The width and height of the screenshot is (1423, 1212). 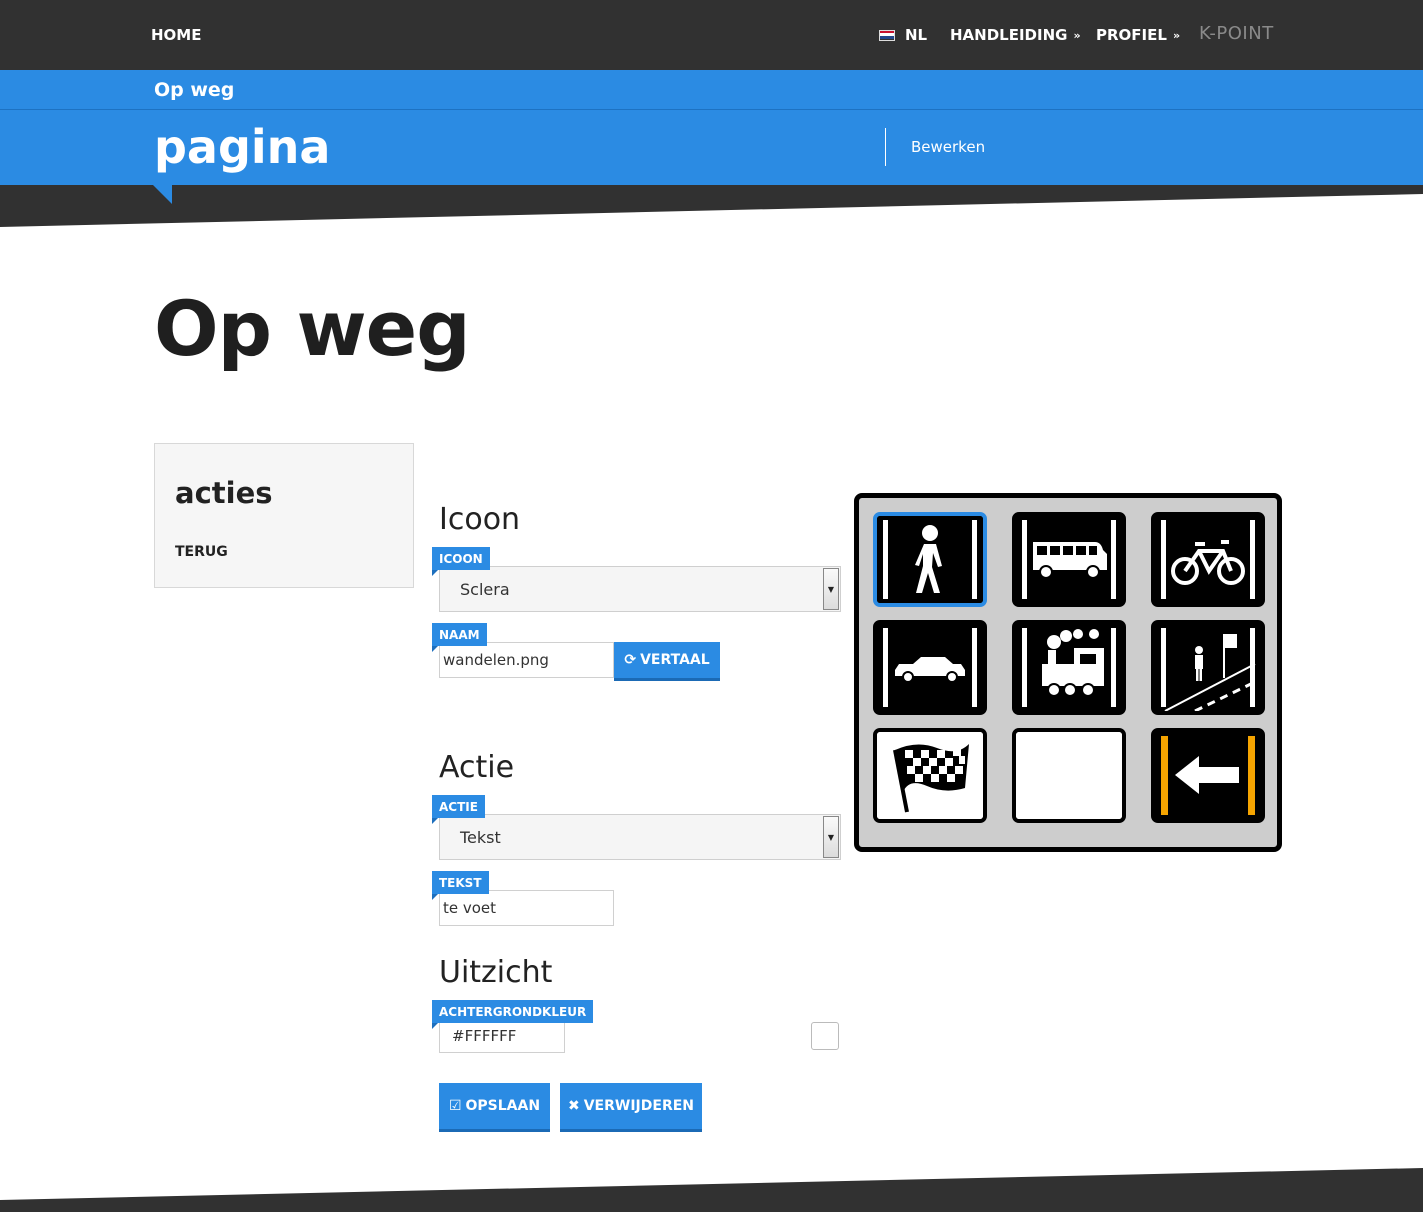 I want to click on tile-bicycle, so click(x=1208, y=559).